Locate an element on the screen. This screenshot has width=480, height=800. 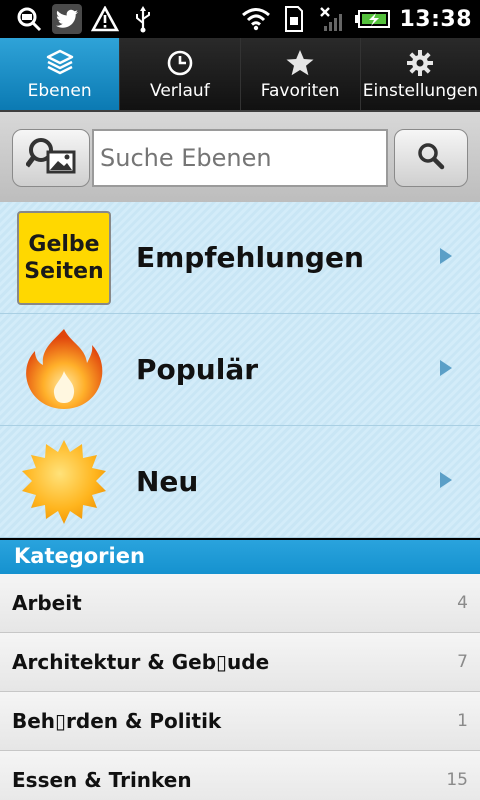
search-image-icon is located at coordinates (50, 158).